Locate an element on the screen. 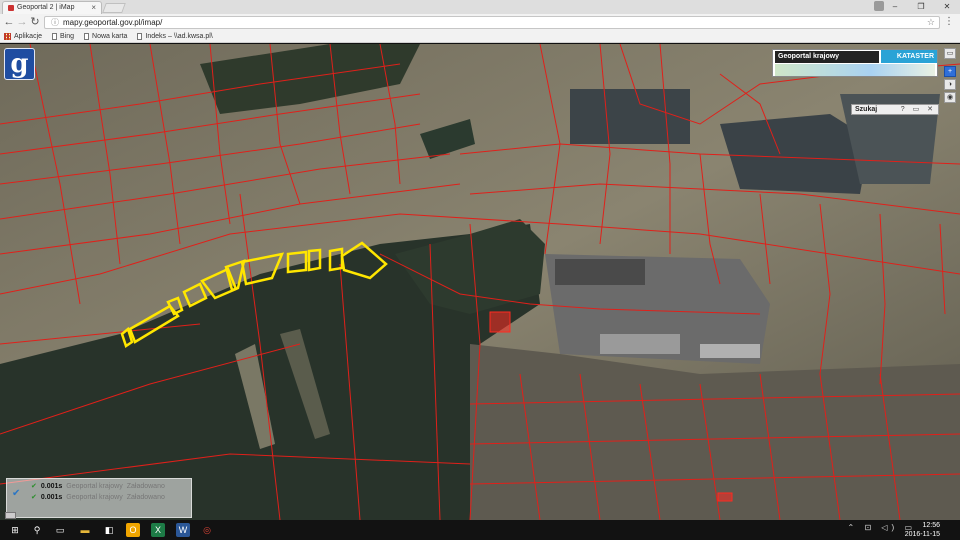  window-controls: – ❐ ✕ is located at coordinates (921, 7).